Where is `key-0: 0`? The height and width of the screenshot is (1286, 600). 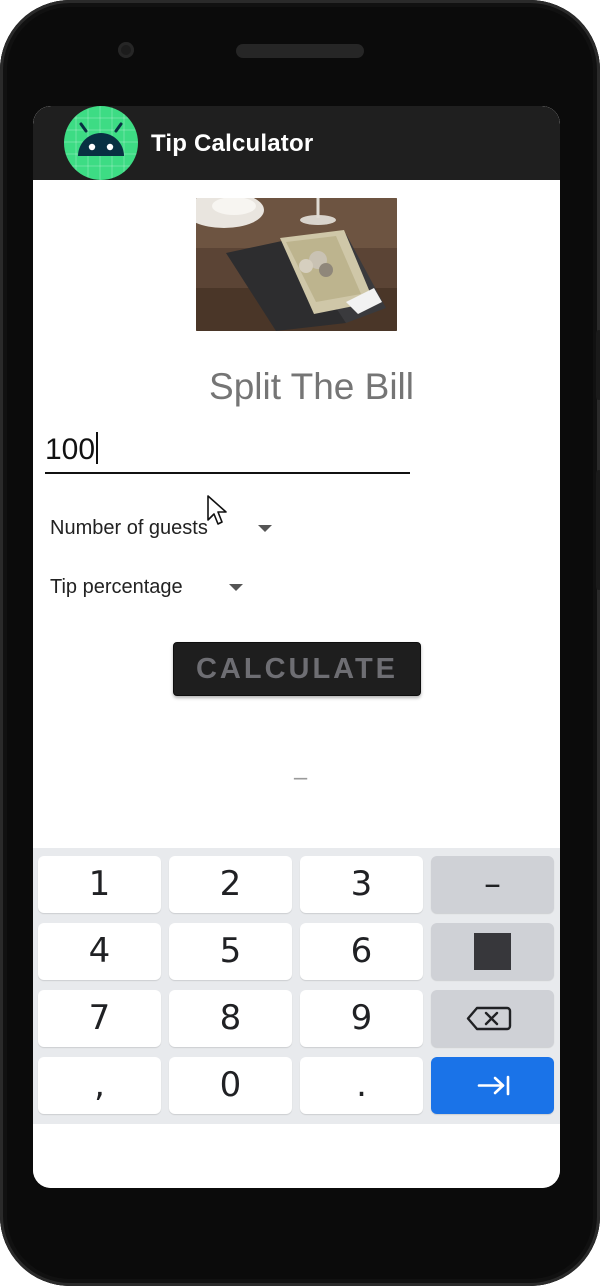 key-0: 0 is located at coordinates (230, 1085).